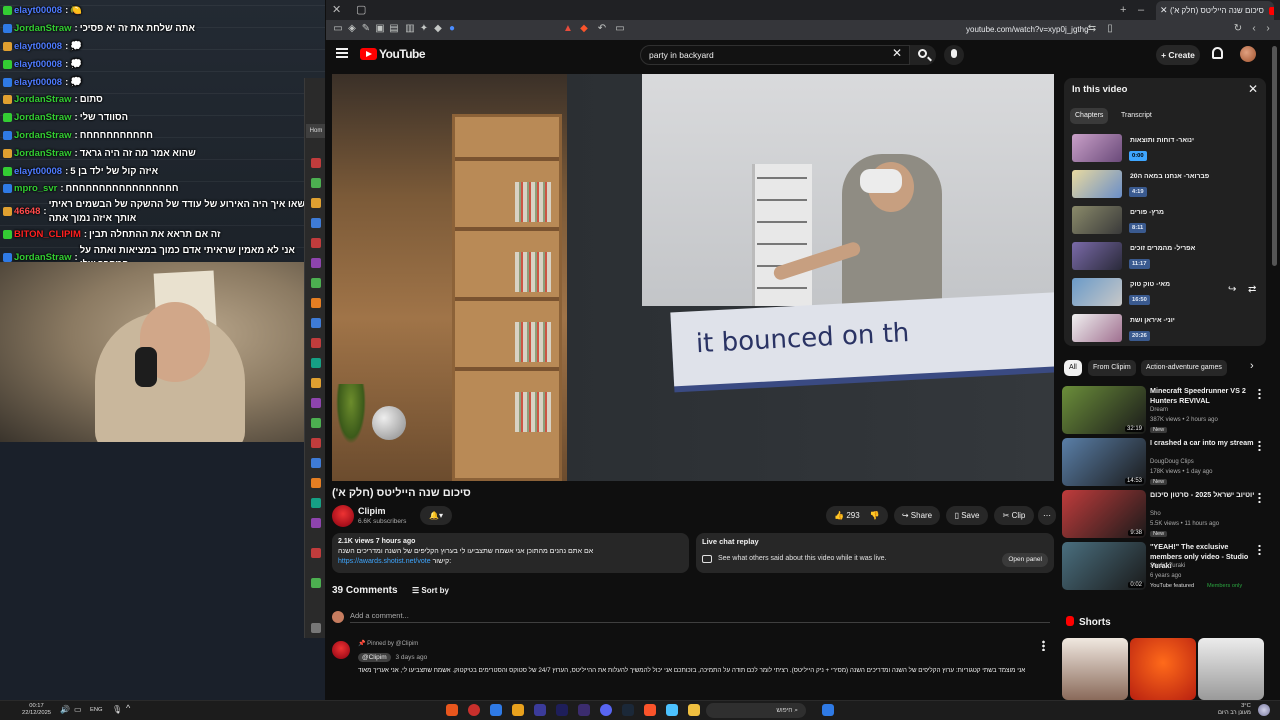 The image size is (1280, 720). What do you see at coordinates (1043, 645) in the screenshot?
I see `comment-more-icon` at bounding box center [1043, 645].